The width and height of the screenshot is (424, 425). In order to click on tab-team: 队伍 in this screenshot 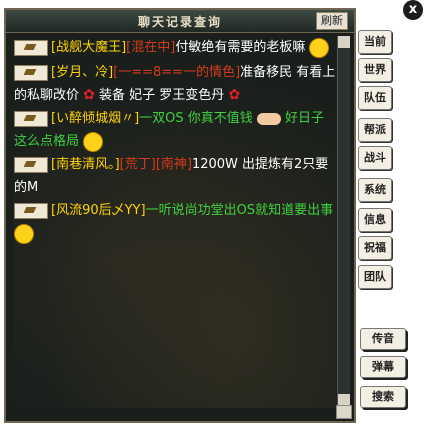, I will do `click(375, 98)`.